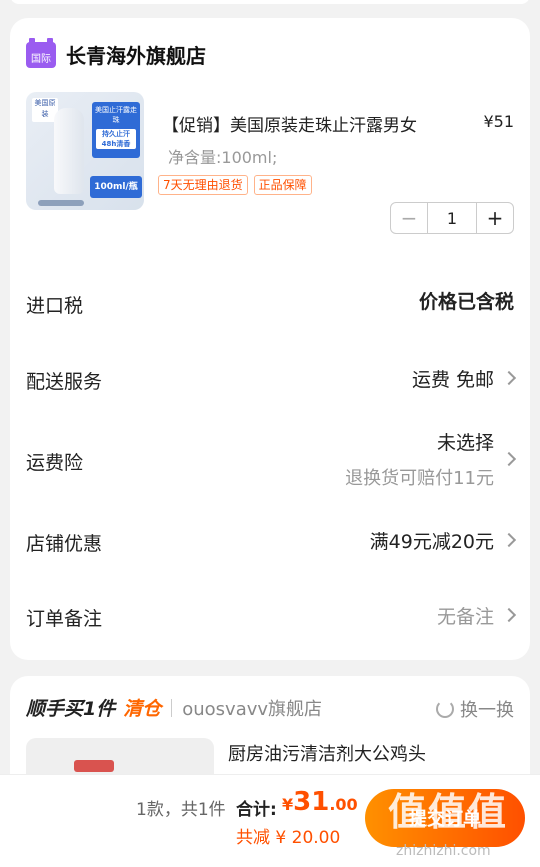 The height and width of the screenshot is (867, 540). Describe the element at coordinates (64, 382) in the screenshot. I see `shipping-label: 配送服务` at that location.